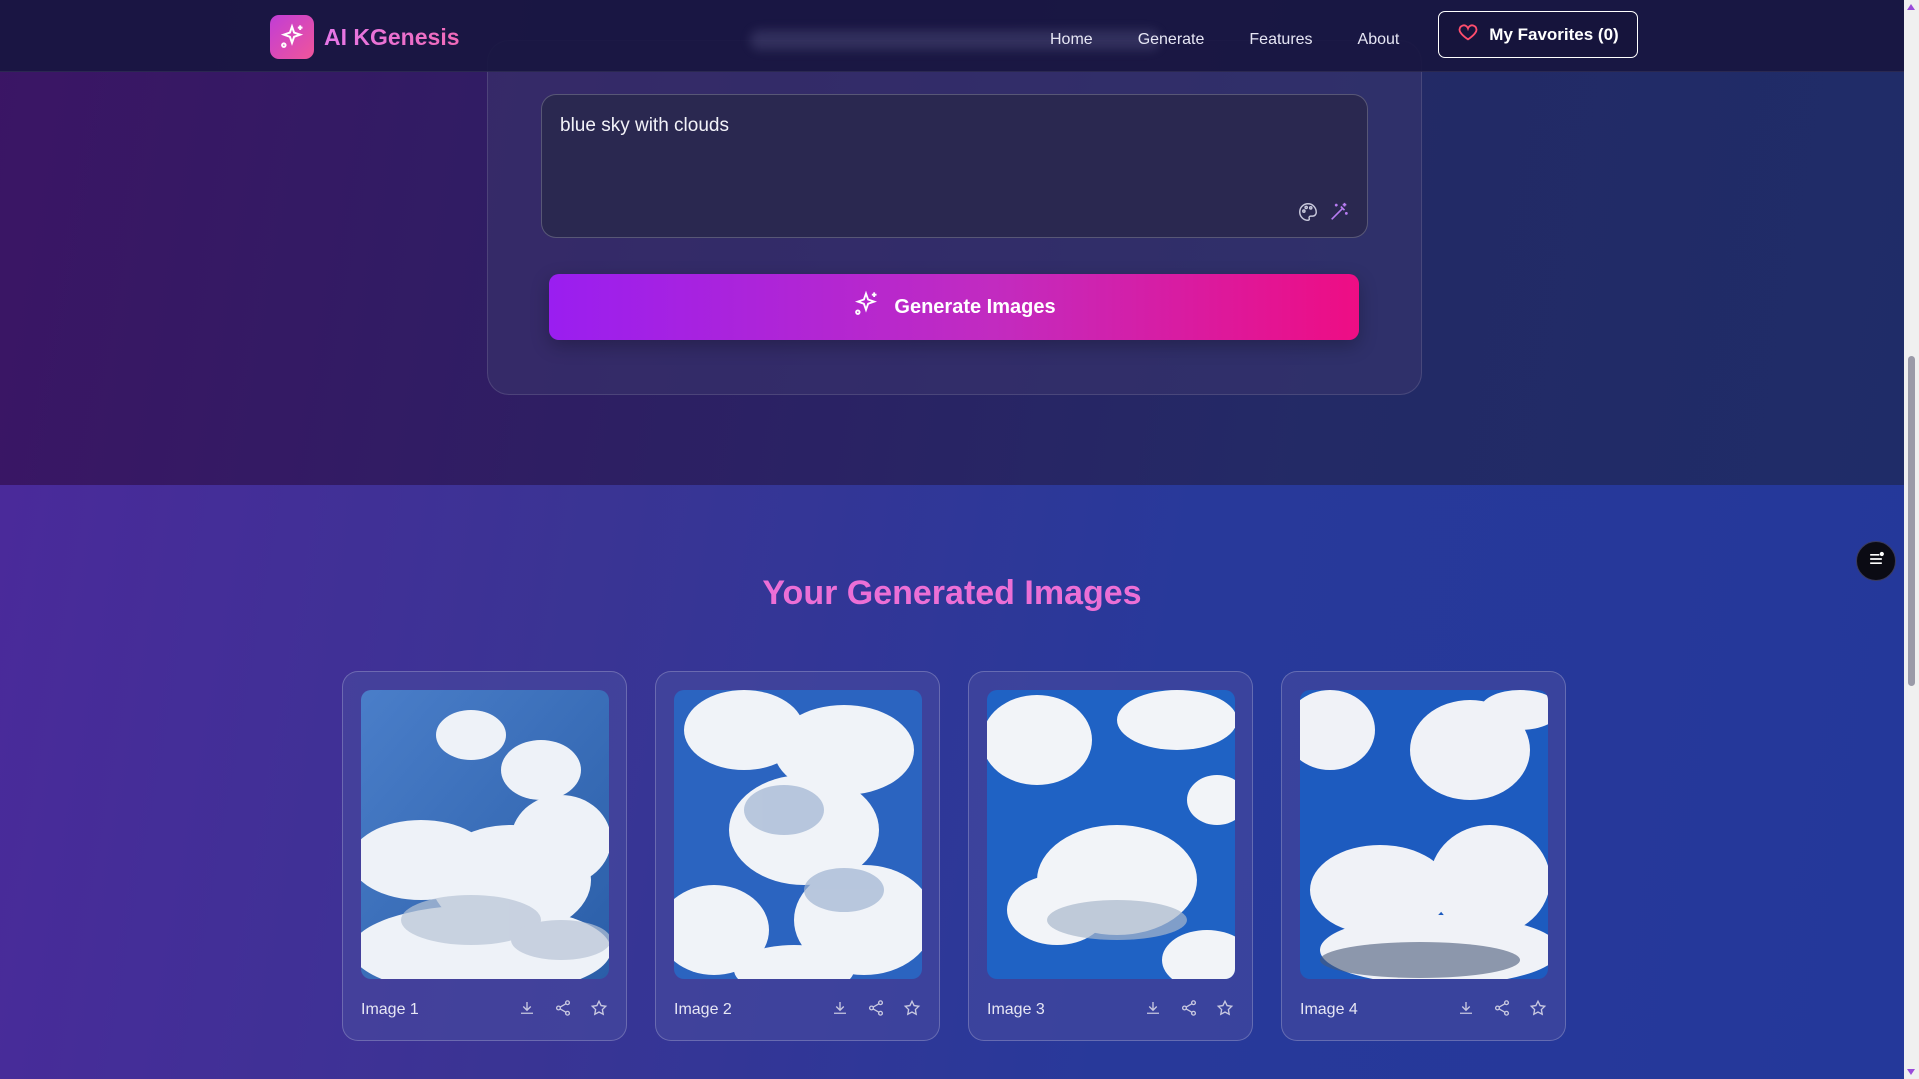  What do you see at coordinates (644, 126) in the screenshot?
I see `prompt-text: blue sky with clouds` at bounding box center [644, 126].